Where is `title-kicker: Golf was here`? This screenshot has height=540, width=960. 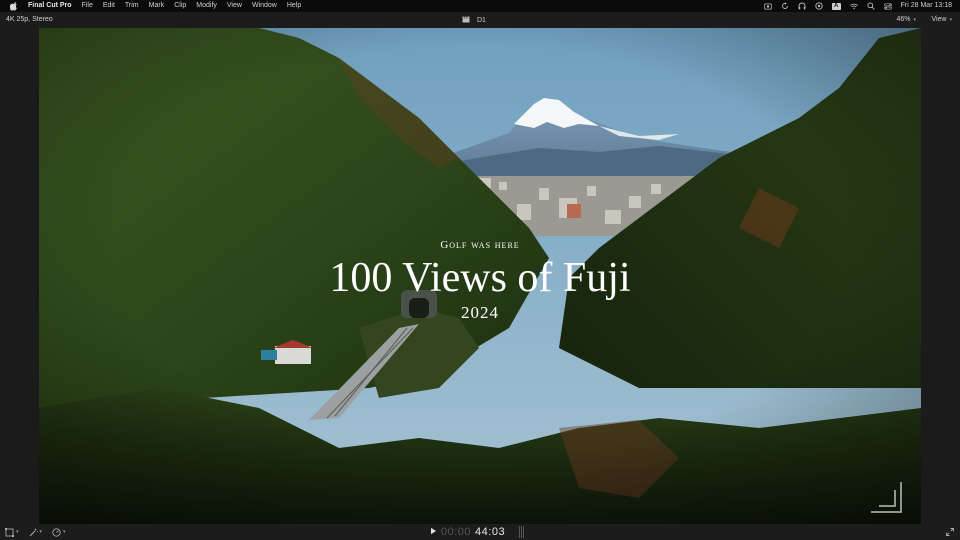 title-kicker: Golf was here is located at coordinates (480, 245).